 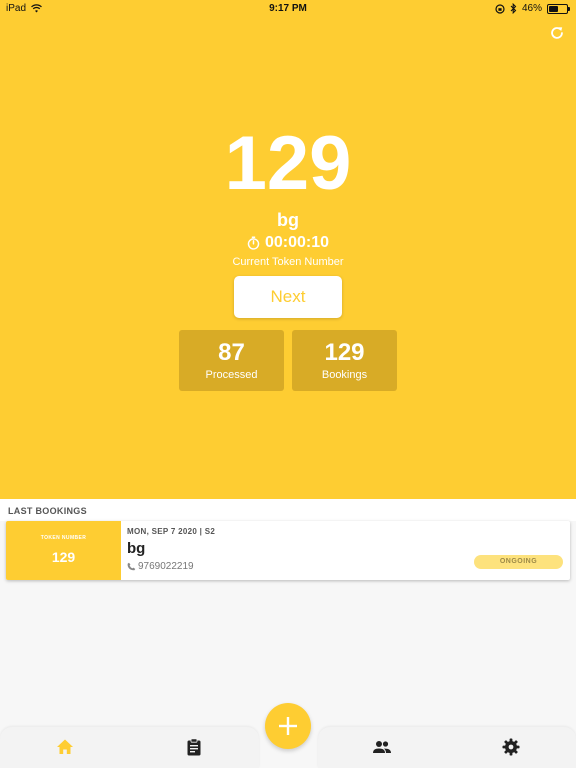 I want to click on people-icon, so click(x=382, y=747).